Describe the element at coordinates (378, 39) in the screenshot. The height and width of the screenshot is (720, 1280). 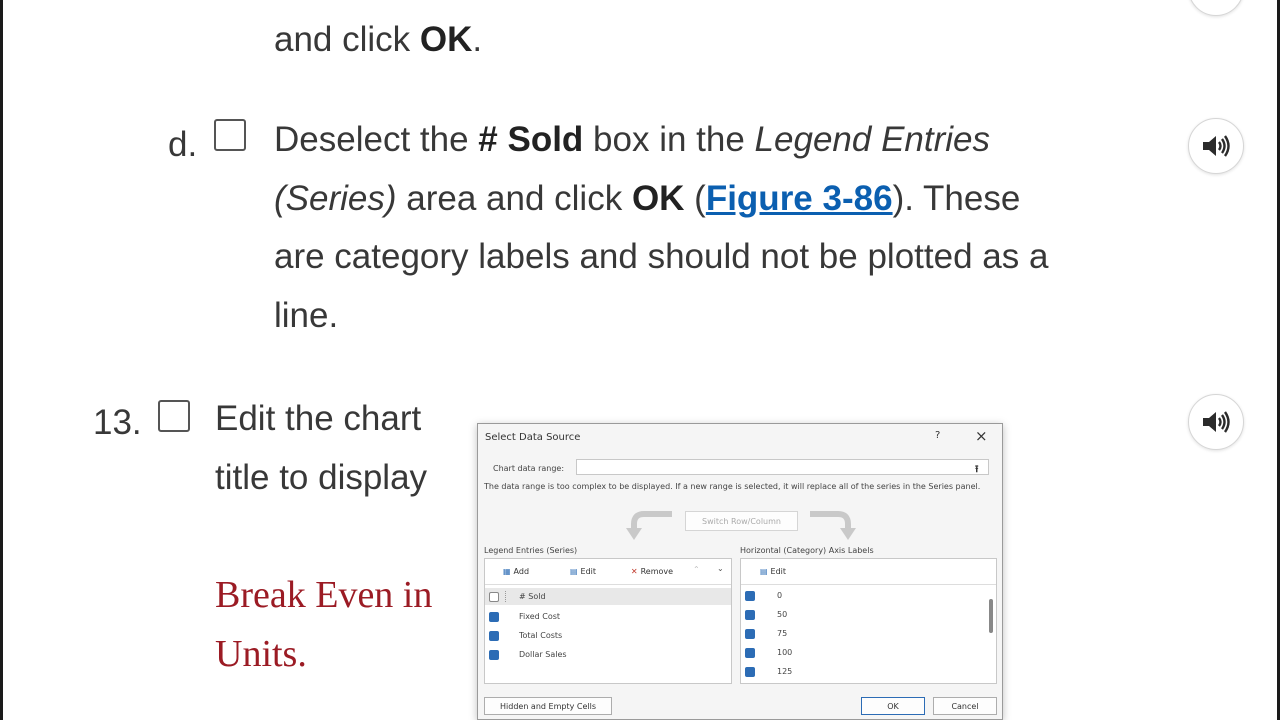
I see `step-c-tail: and click OK.` at that location.